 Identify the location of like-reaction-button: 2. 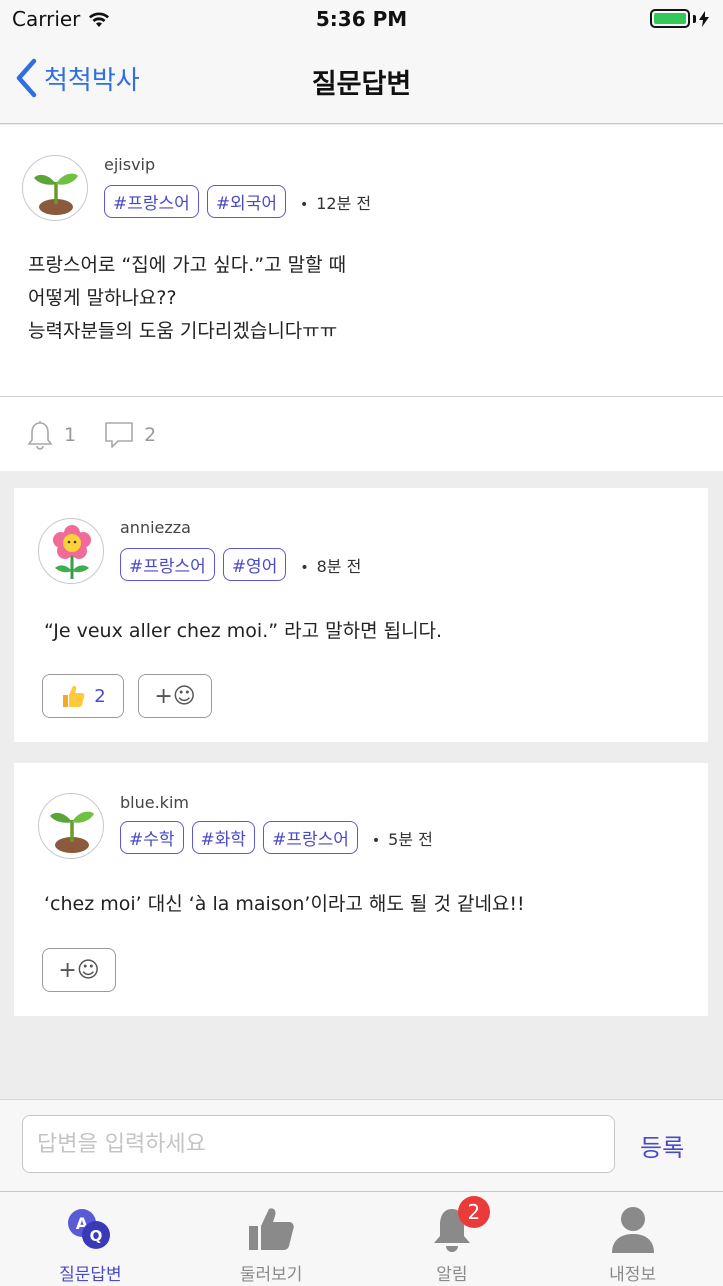
(83, 696).